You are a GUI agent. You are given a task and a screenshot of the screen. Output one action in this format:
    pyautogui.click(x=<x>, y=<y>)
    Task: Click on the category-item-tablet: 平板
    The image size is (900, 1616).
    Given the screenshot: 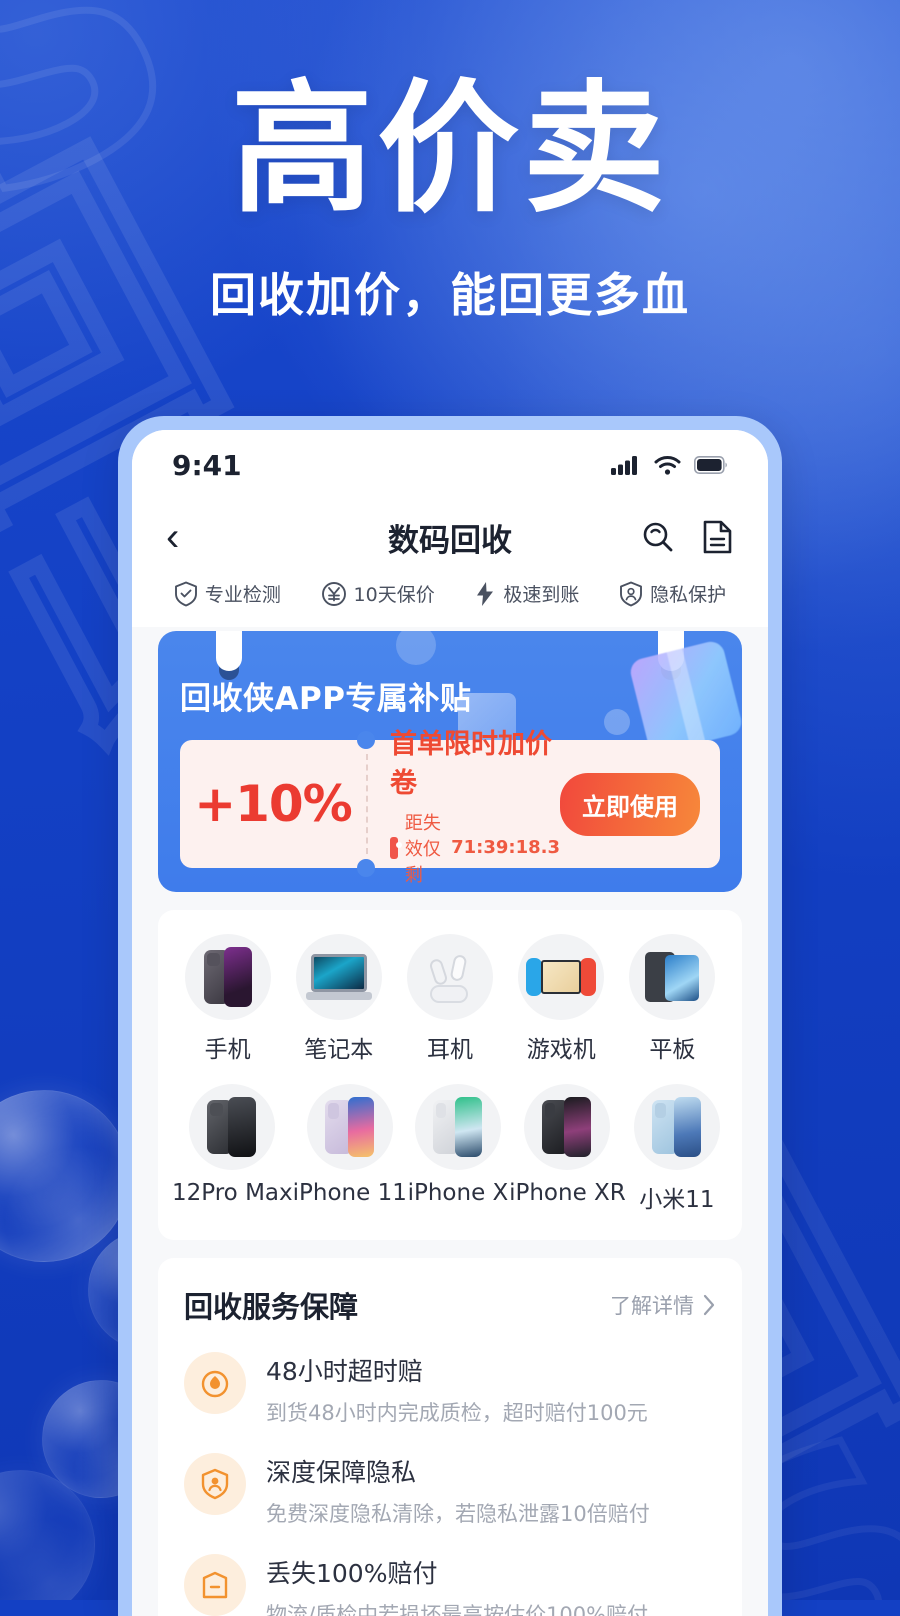 What is the action you would take?
    pyautogui.click(x=672, y=999)
    